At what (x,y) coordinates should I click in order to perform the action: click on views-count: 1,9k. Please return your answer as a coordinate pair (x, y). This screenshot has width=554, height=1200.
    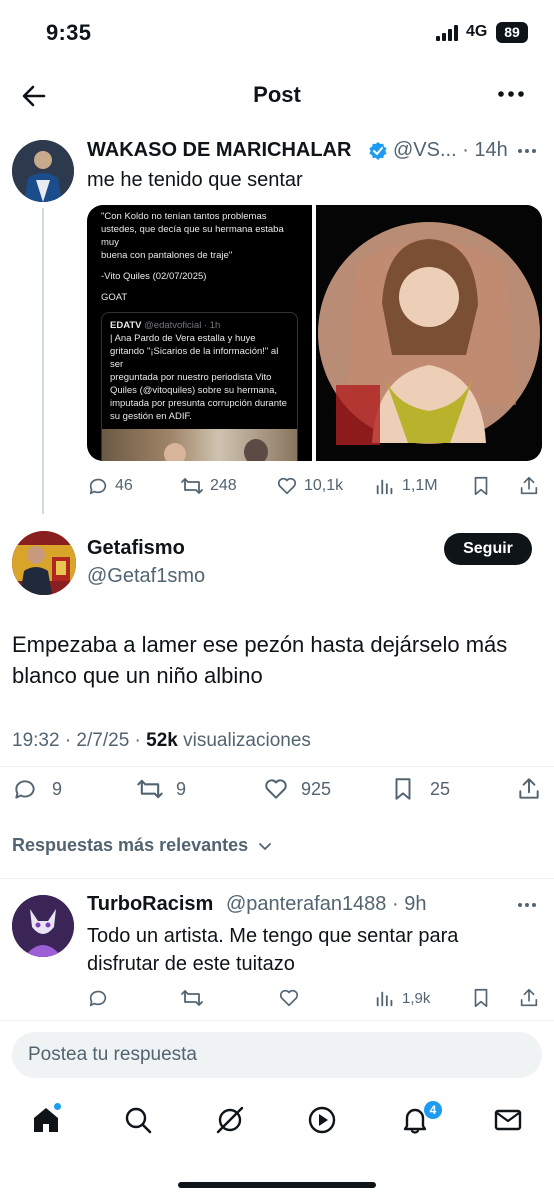
    Looking at the image, I should click on (416, 998).